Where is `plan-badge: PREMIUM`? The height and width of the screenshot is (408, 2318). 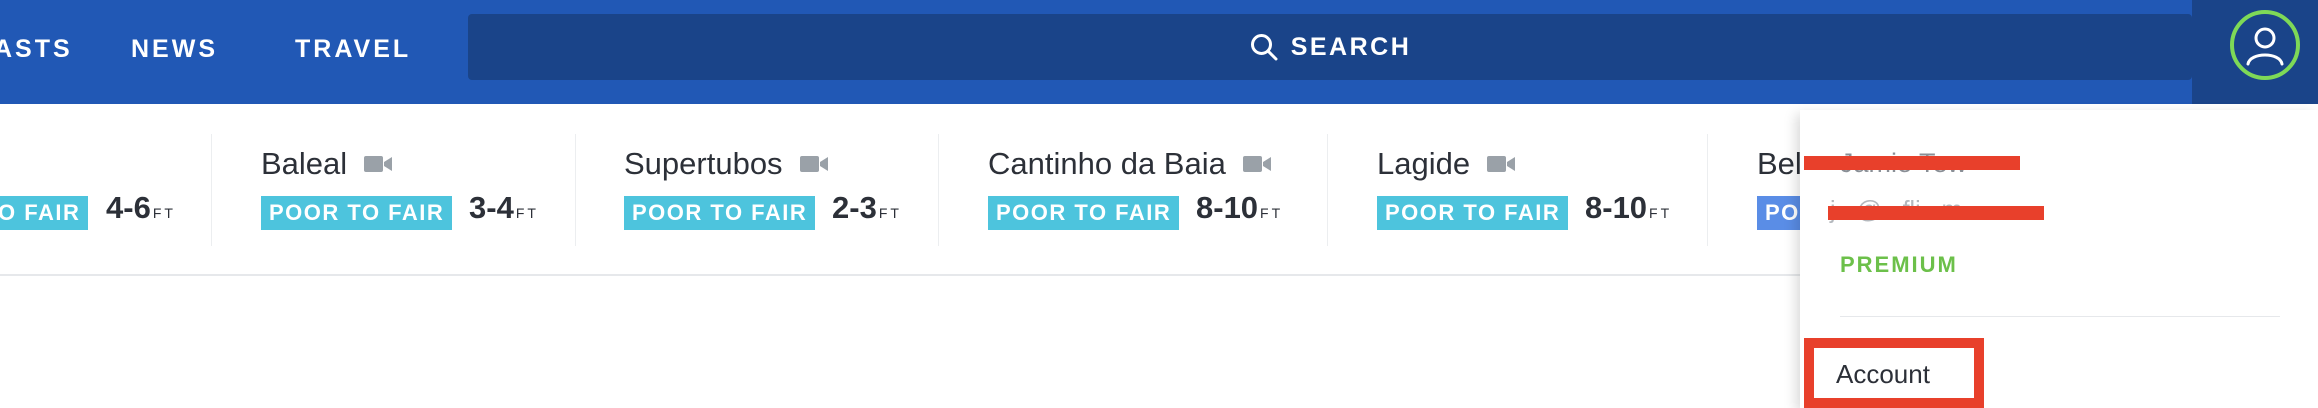
plan-badge: PREMIUM is located at coordinates (1899, 264).